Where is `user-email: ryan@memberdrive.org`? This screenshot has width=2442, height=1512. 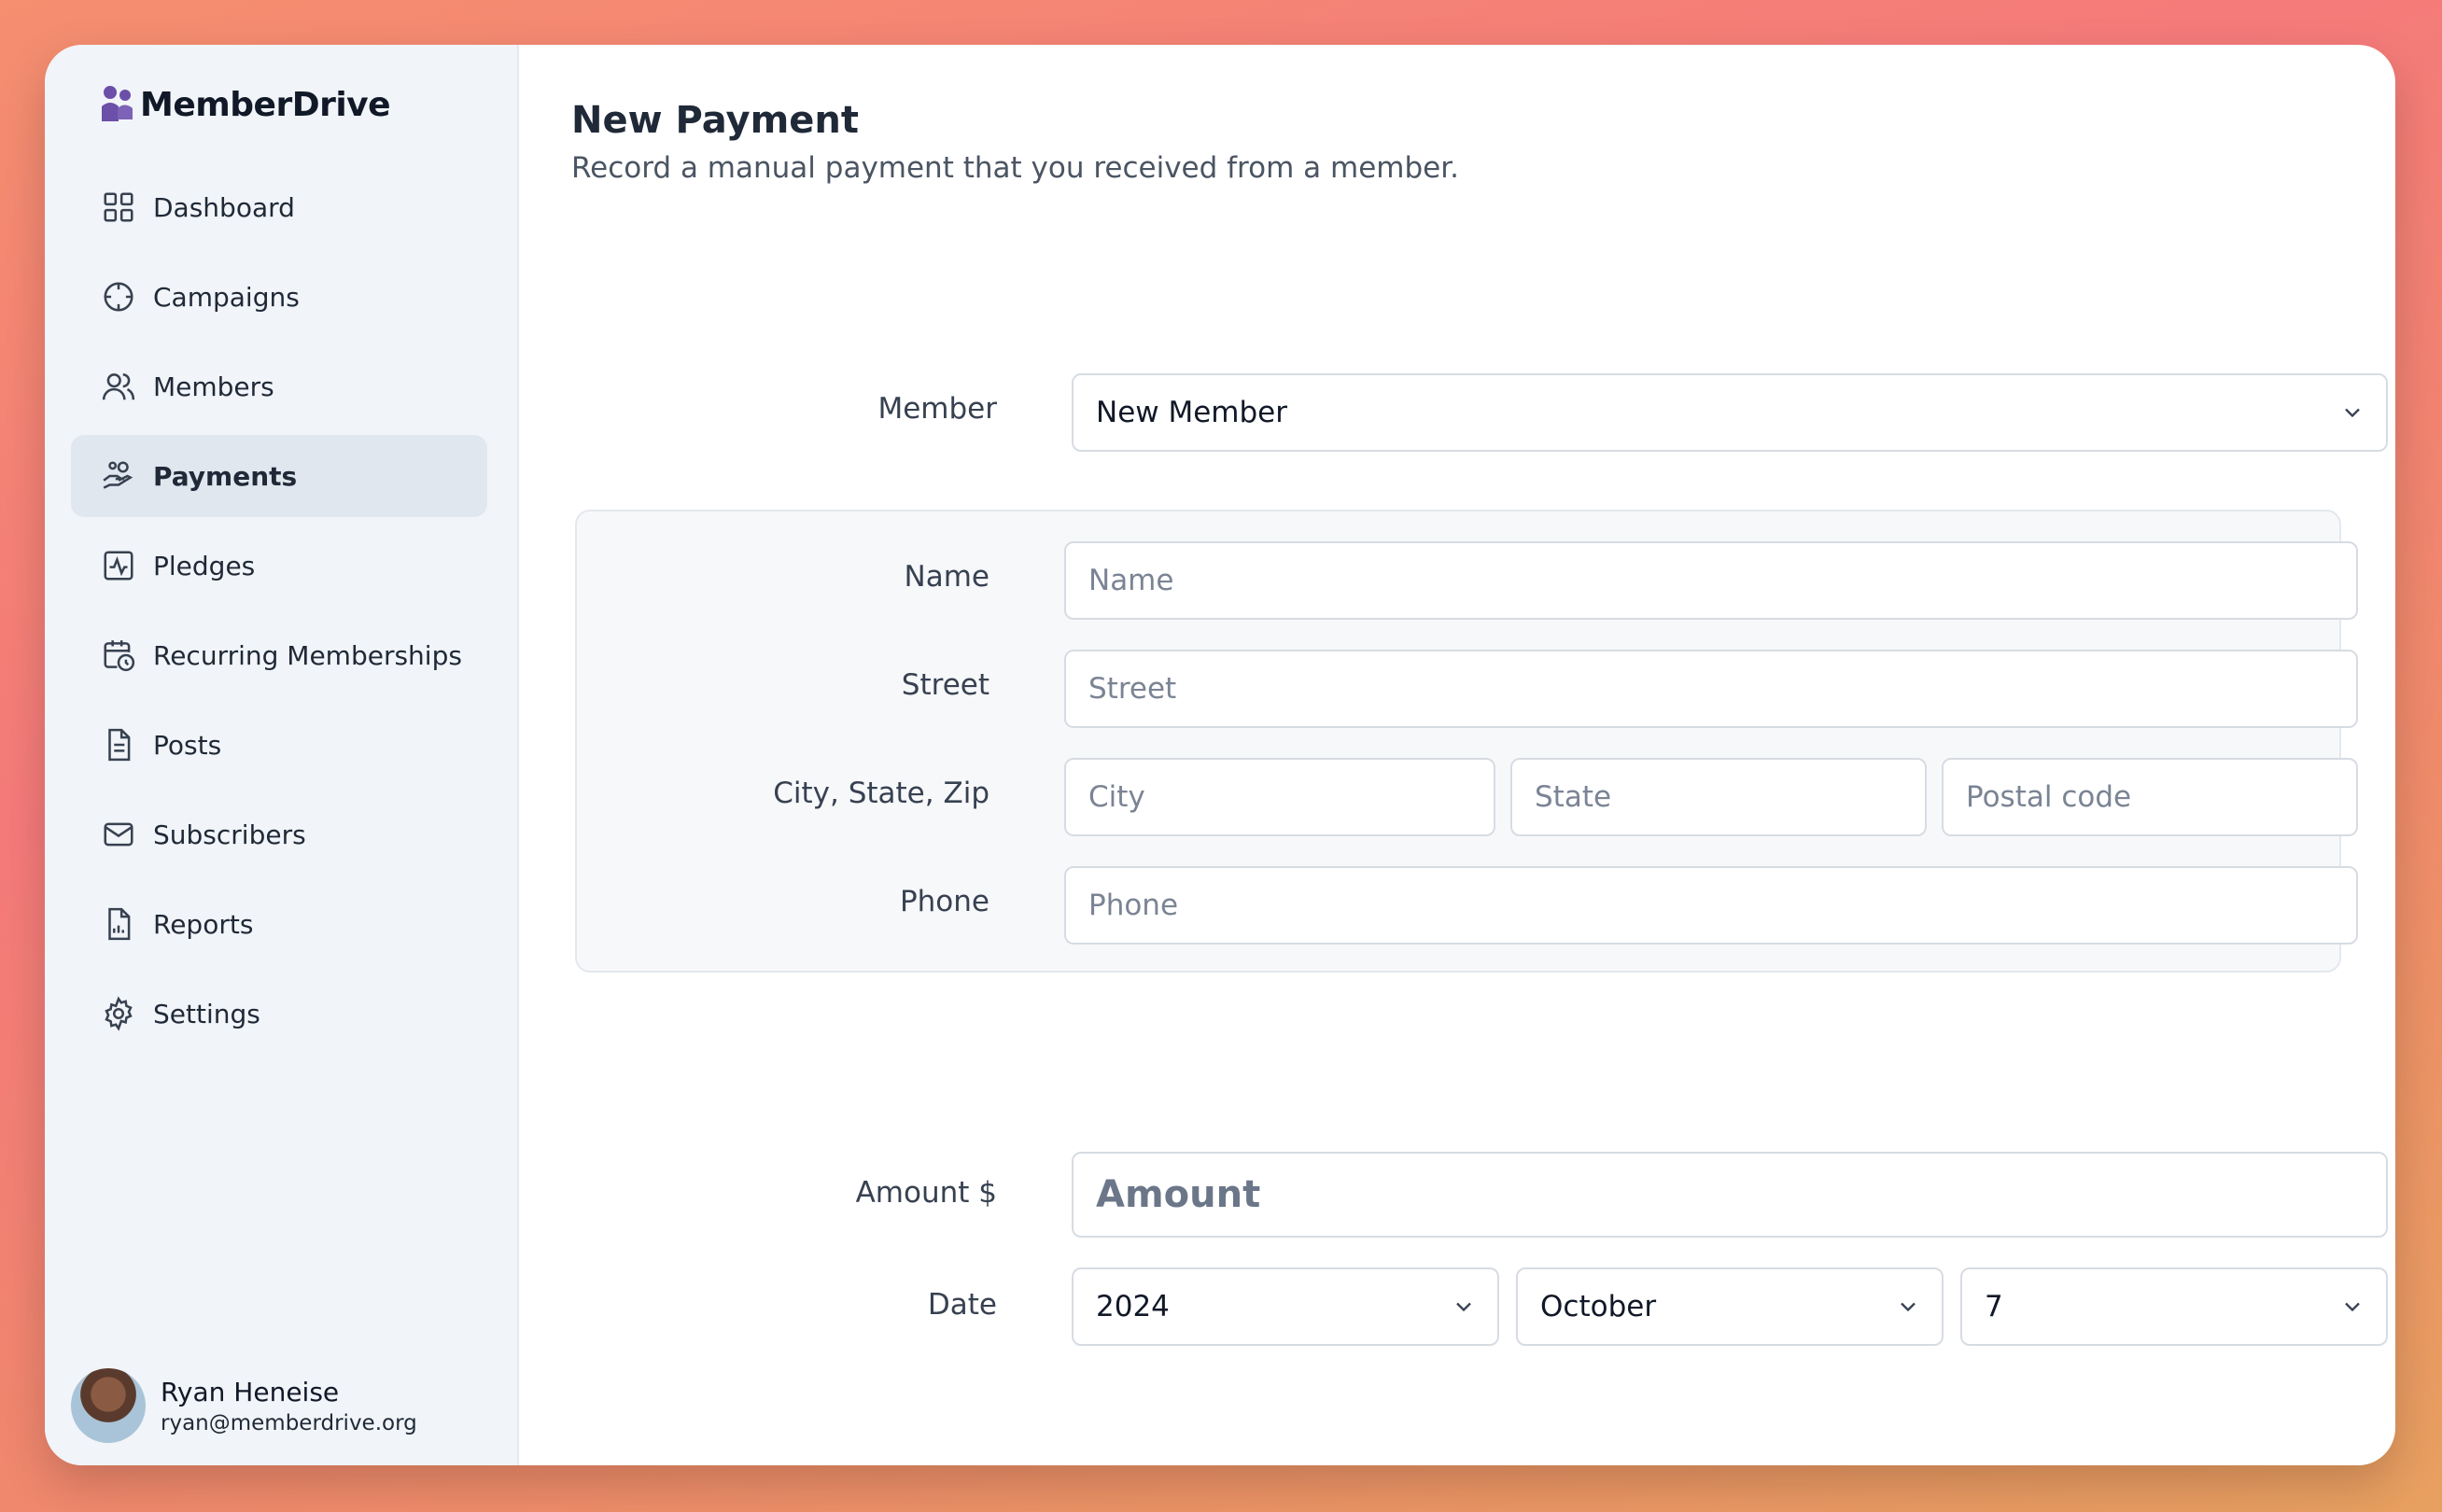 user-email: ryan@memberdrive.org is located at coordinates (289, 1422).